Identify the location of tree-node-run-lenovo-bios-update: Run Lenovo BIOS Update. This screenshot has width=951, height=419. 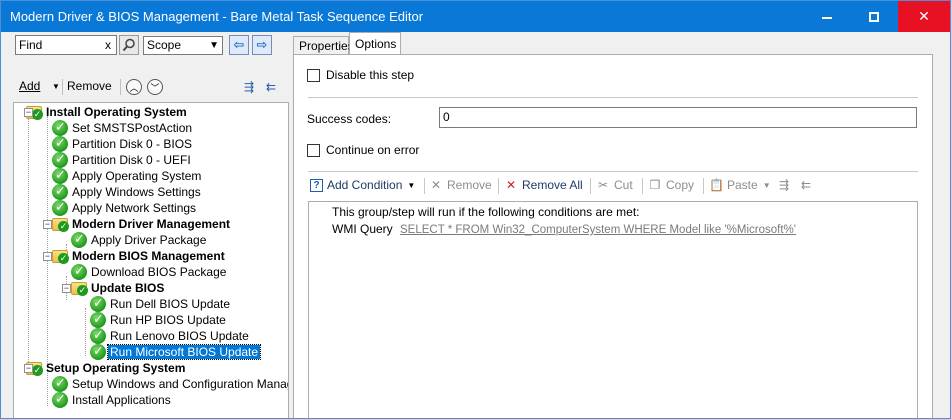
(170, 335).